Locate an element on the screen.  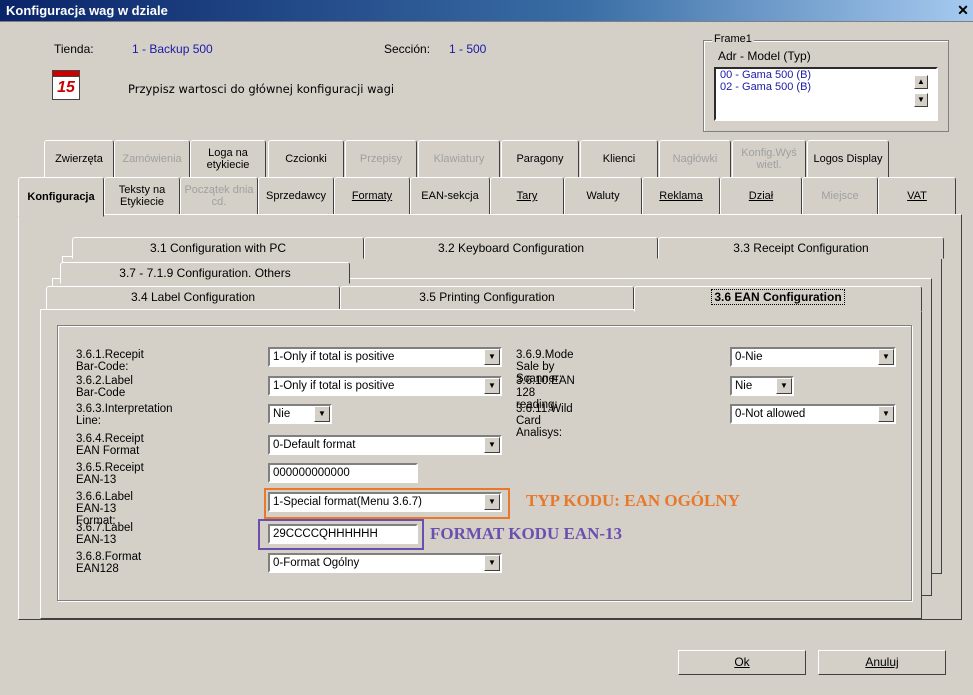
subtab-3-4: 3.4 Label Configuration is located at coordinates (193, 298).